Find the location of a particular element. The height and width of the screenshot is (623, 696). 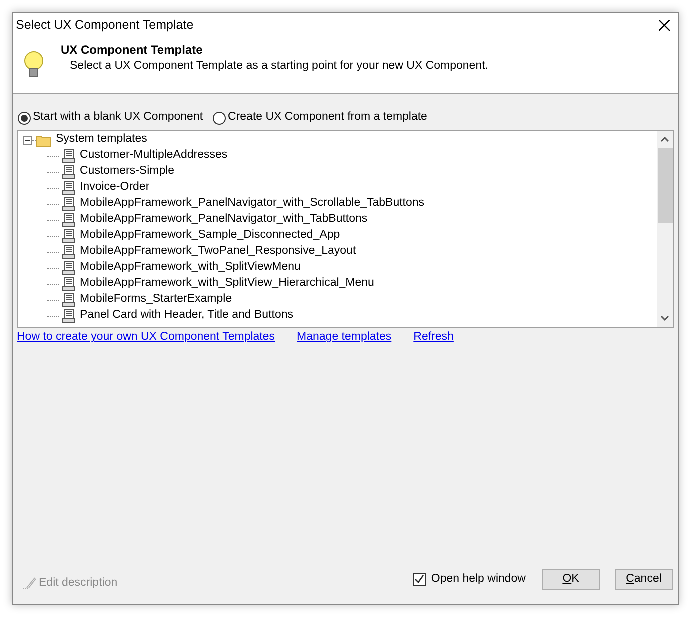

header-title: UX Component Template is located at coordinates (132, 50).